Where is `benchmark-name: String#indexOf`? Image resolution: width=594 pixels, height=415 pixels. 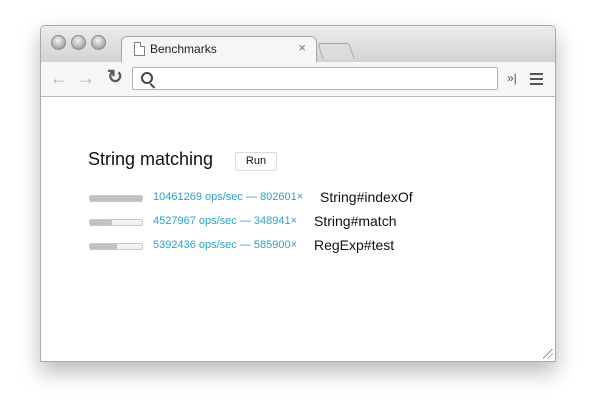
benchmark-name: String#indexOf is located at coordinates (366, 197).